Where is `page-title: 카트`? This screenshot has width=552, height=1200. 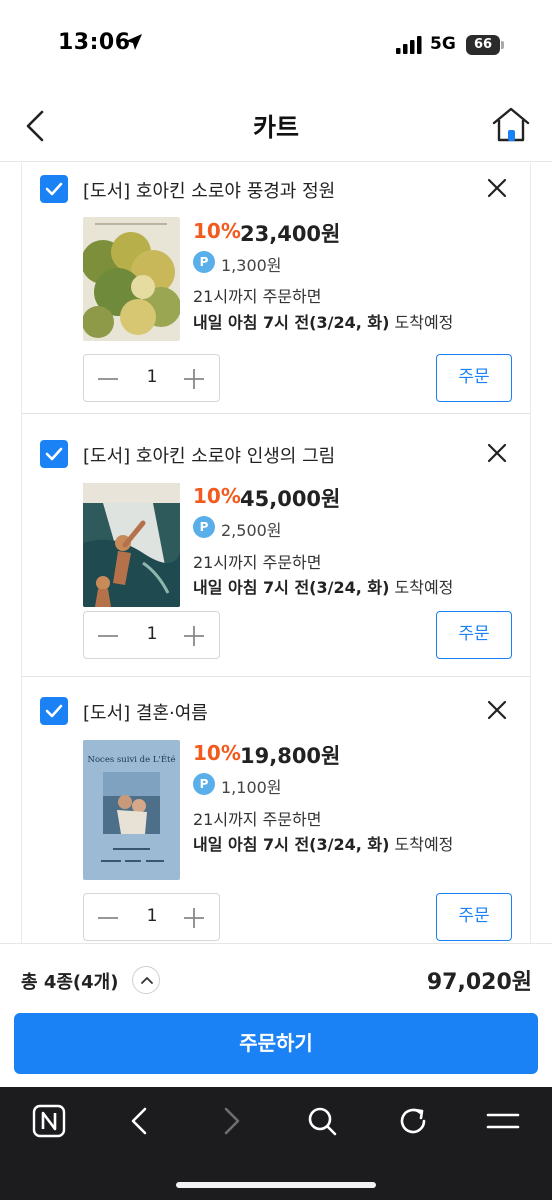 page-title: 카트 is located at coordinates (275, 127).